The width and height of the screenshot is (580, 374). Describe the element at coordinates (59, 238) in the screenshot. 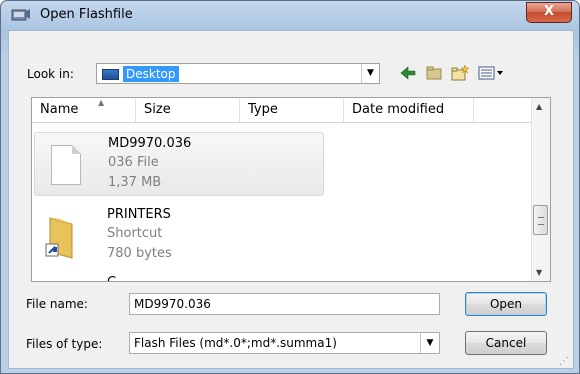

I see `folder-shortcut-icon` at that location.